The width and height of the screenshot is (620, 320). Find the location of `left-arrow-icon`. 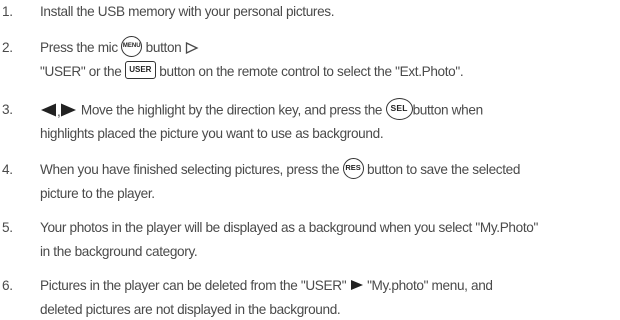

left-arrow-icon is located at coordinates (48, 110).